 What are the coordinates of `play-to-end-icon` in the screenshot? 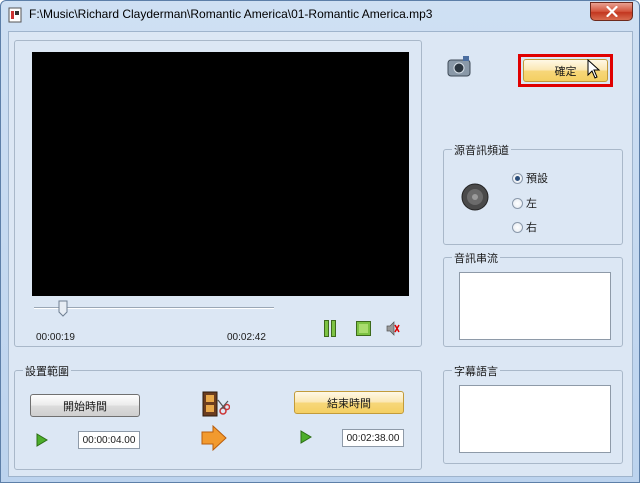 It's located at (306, 437).